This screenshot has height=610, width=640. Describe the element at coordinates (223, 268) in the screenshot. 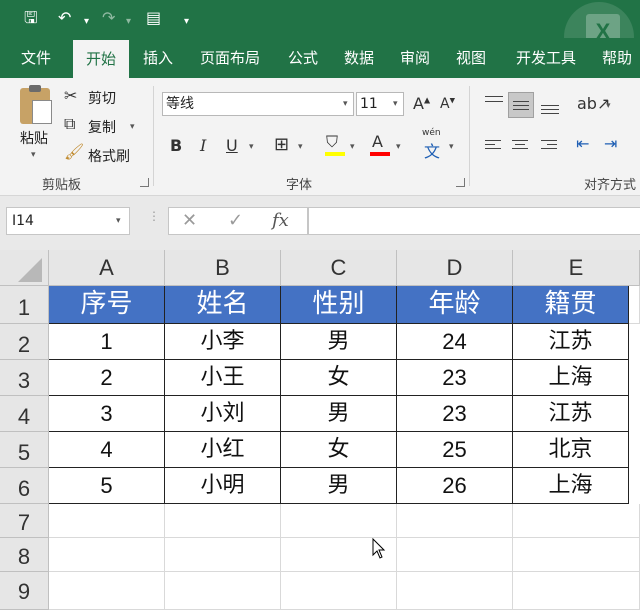

I see `column-header-b: B` at that location.